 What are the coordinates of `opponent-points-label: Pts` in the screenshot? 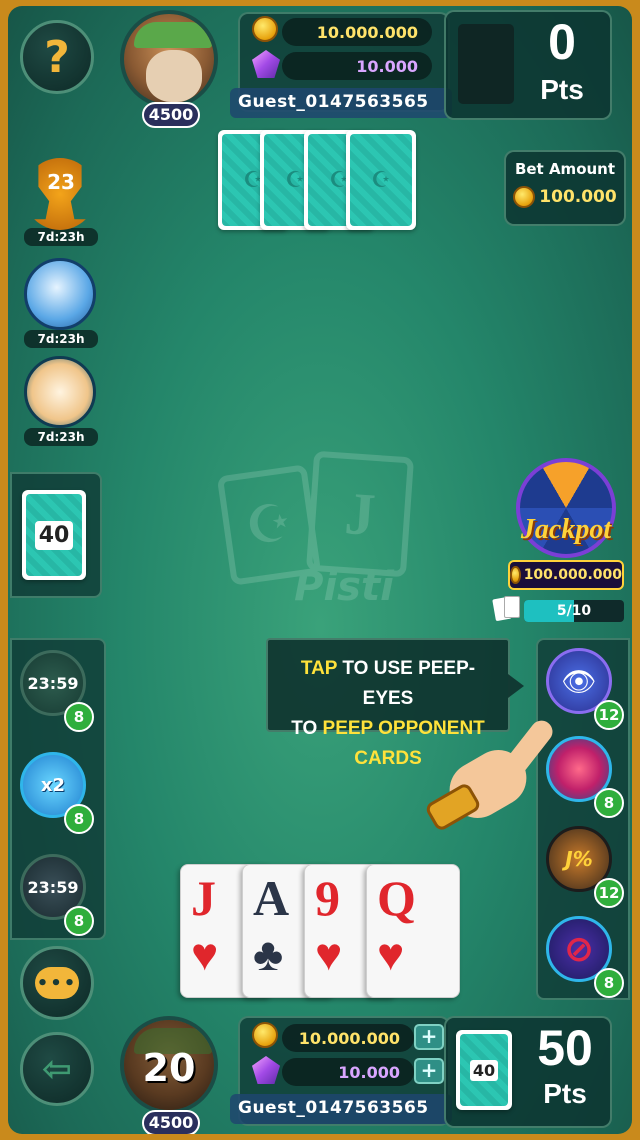 It's located at (562, 89).